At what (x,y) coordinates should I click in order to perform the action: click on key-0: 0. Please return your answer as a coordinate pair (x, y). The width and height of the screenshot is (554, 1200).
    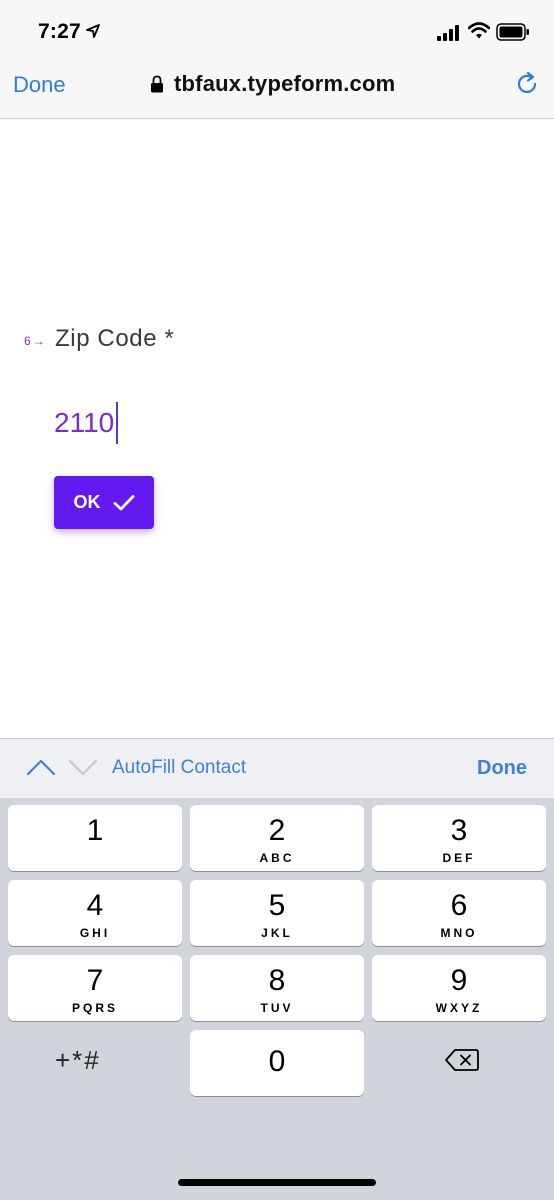
    Looking at the image, I should click on (277, 1063).